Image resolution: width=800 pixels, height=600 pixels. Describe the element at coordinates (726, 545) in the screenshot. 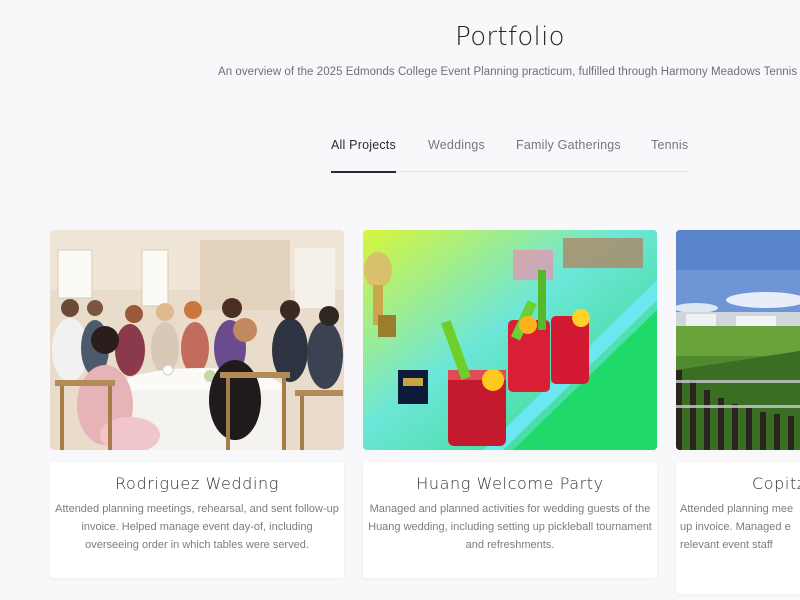

I see `card-description-line: relevant event staff` at that location.